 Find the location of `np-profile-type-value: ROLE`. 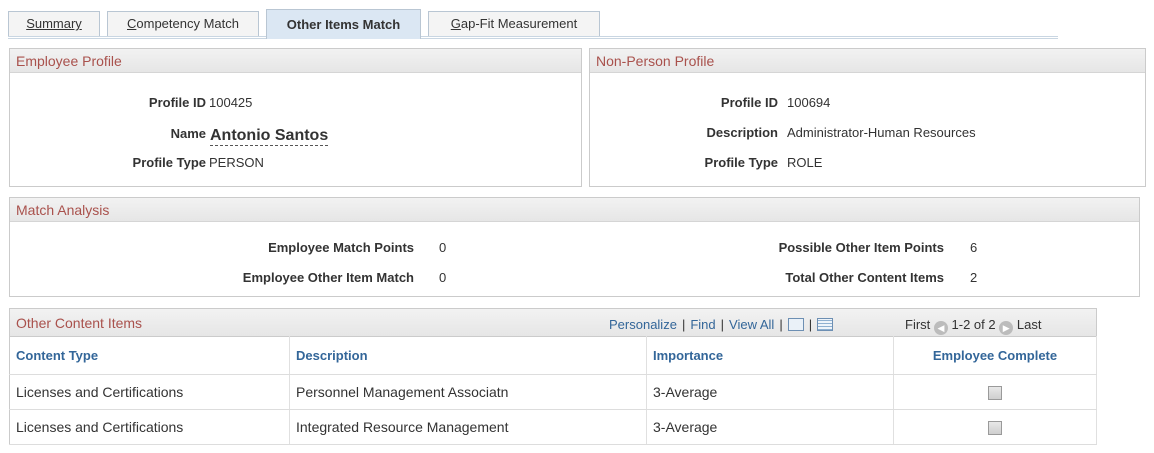

np-profile-type-value: ROLE is located at coordinates (805, 162).